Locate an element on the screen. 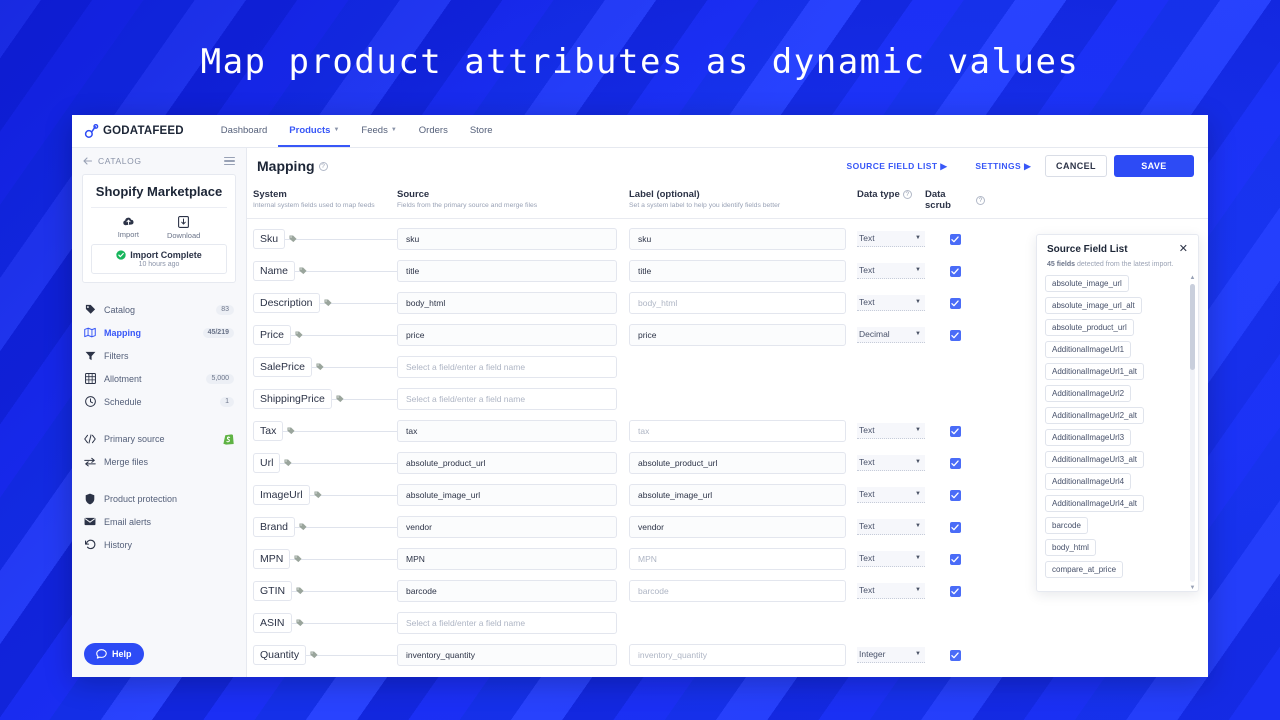 The image size is (1280, 720). back-to-catalog: CATALOG is located at coordinates (112, 161).